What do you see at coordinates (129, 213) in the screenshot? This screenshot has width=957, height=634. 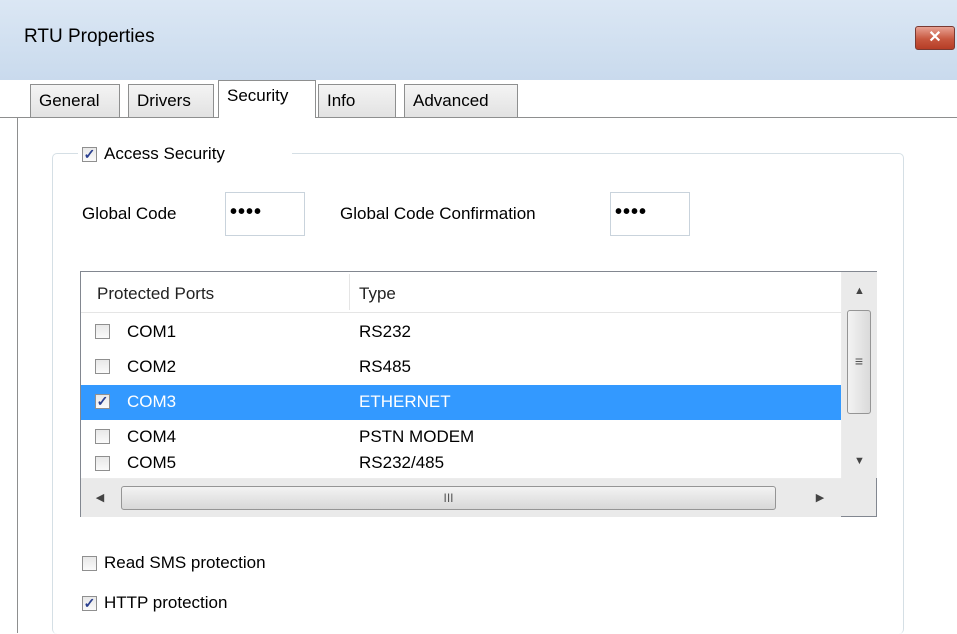 I see `global-code-label: Global Code` at bounding box center [129, 213].